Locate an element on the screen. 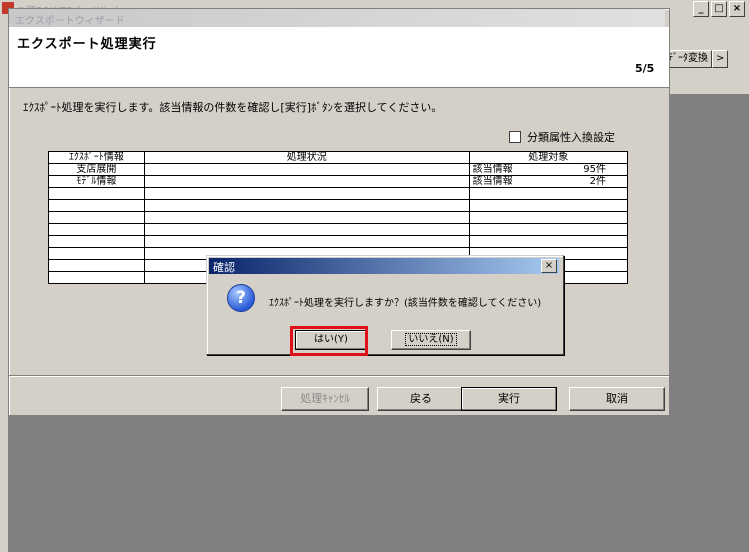  no-button-label: いいえ(N) is located at coordinates (431, 339).